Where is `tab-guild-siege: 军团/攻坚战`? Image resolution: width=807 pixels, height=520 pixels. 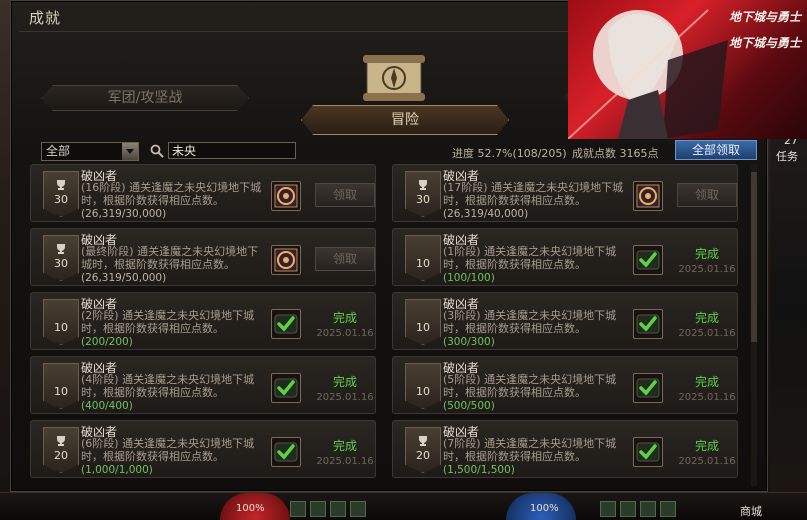 tab-guild-siege: 军团/攻坚战 is located at coordinates (145, 98).